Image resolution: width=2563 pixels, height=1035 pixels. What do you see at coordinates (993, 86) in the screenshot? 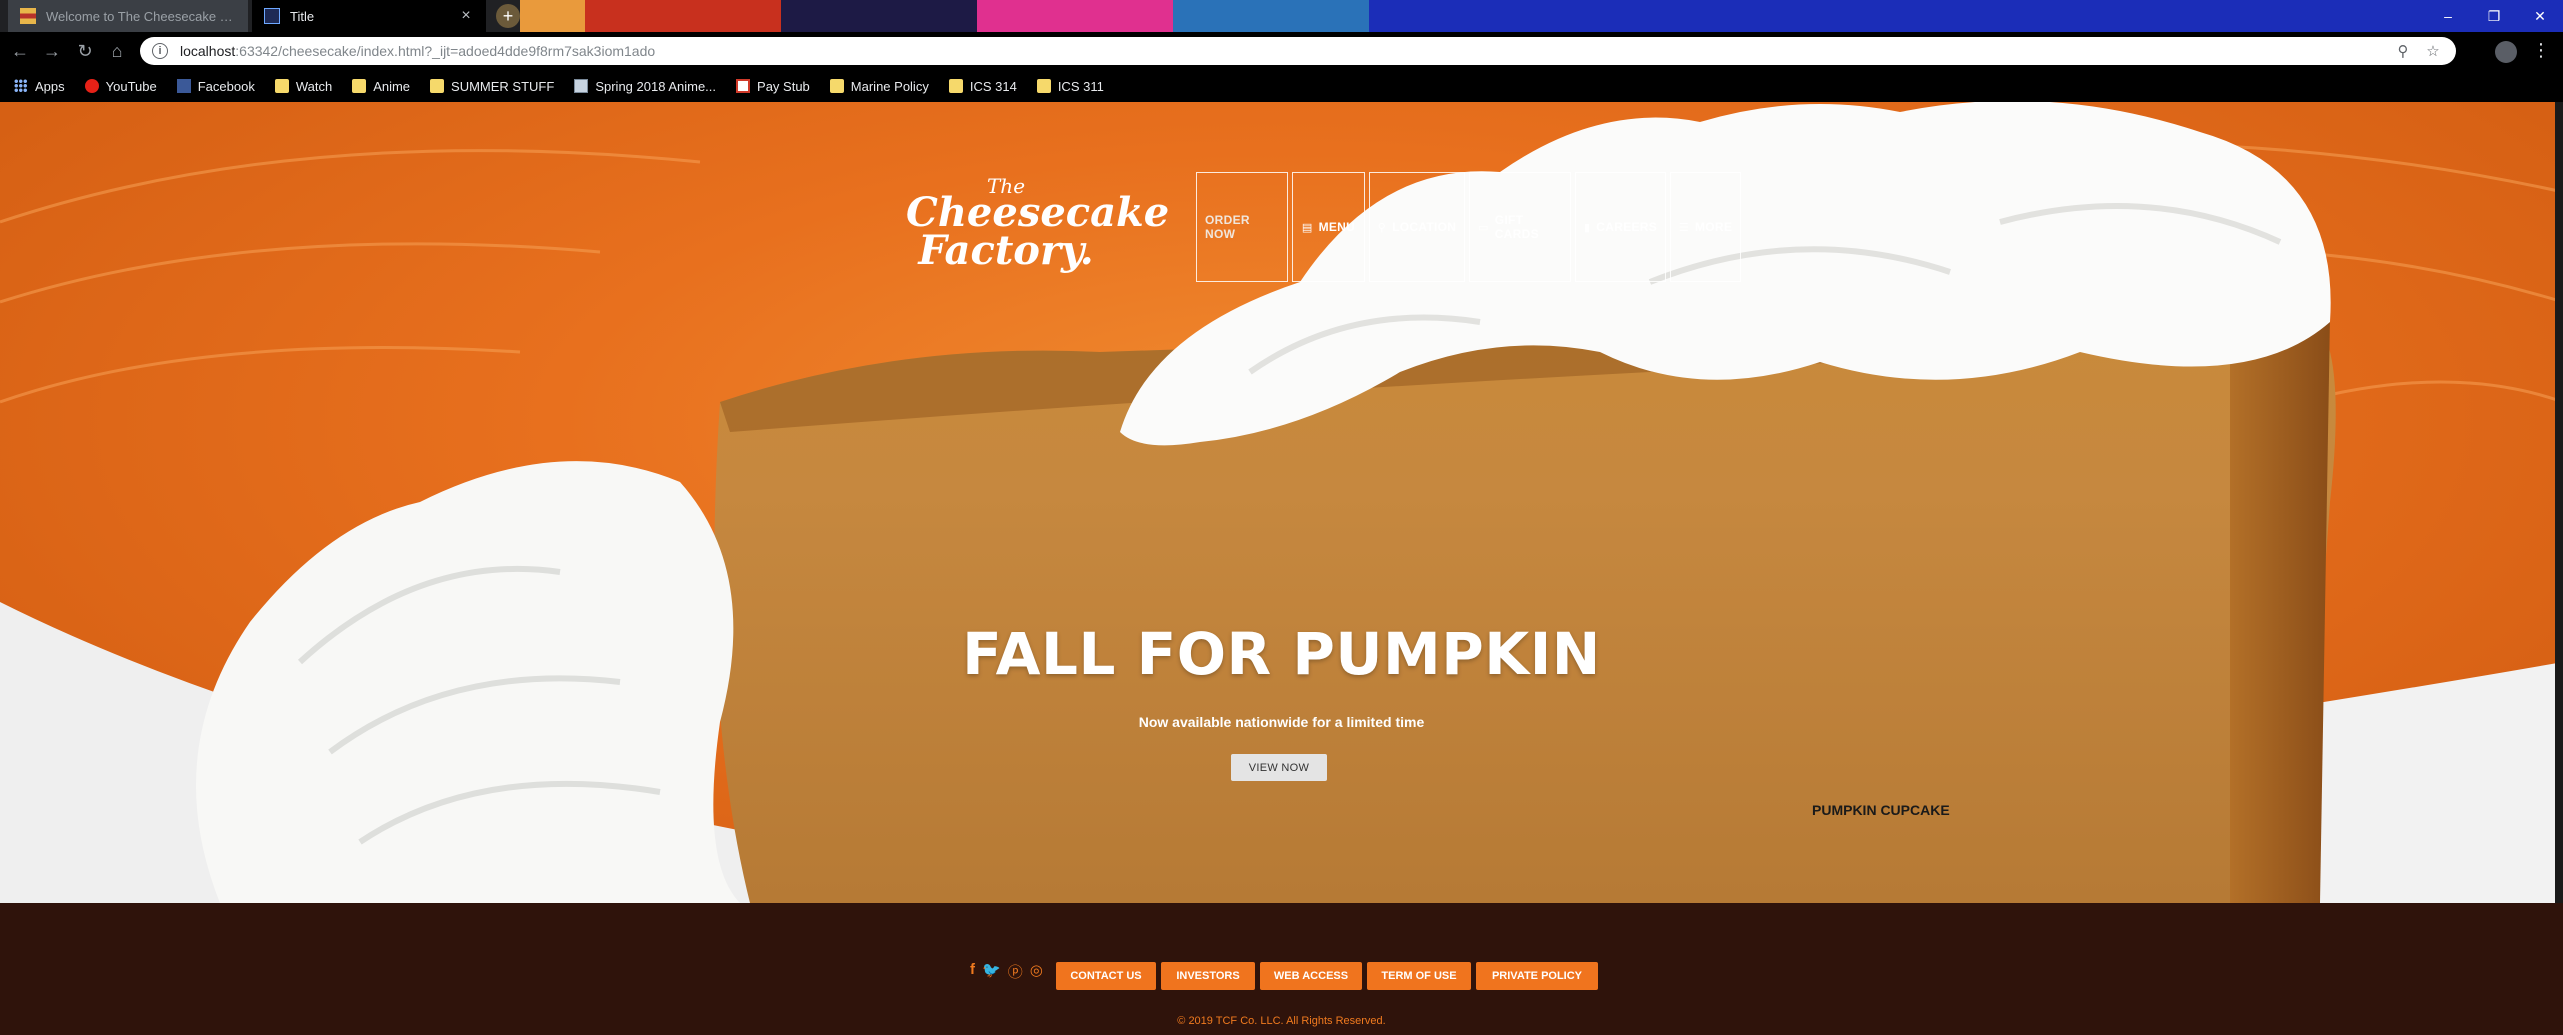
I see `bookmark-label: ICS 314` at bounding box center [993, 86].